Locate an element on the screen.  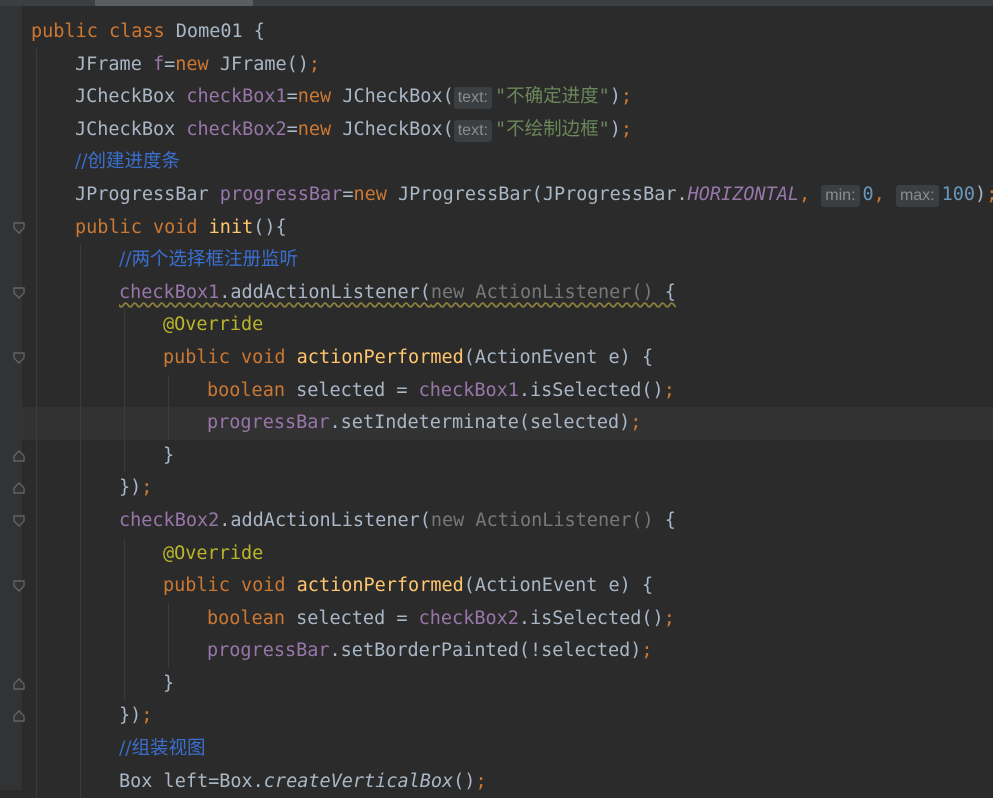
code-token: } is located at coordinates (169, 455).